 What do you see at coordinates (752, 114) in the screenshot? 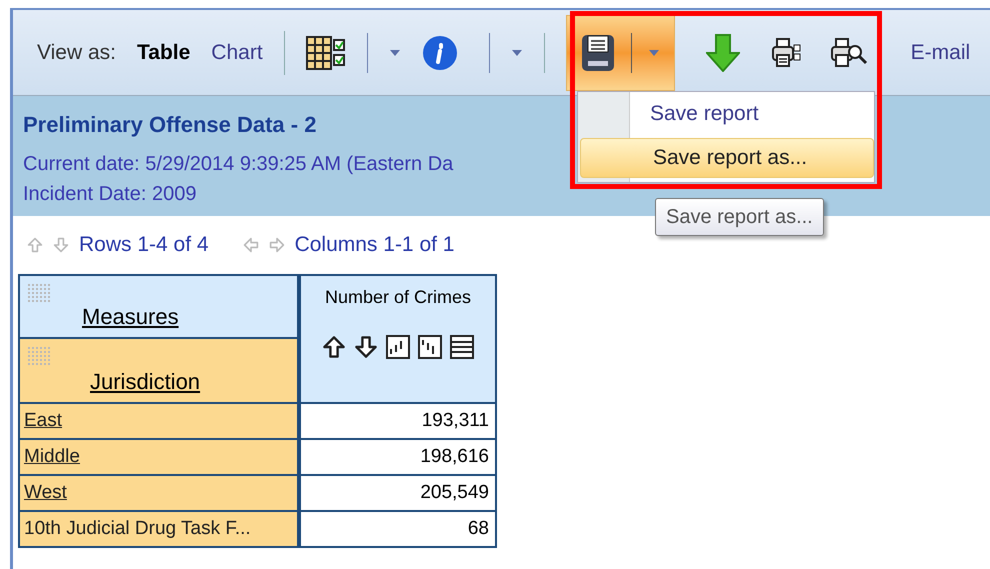
I see `menu-item: Save report` at bounding box center [752, 114].